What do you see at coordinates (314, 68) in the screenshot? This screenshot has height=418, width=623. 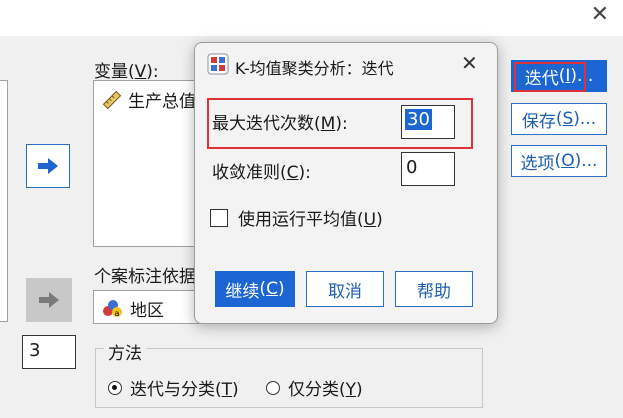 I see `dialog-title: K-均值聚类分析：迭代` at bounding box center [314, 68].